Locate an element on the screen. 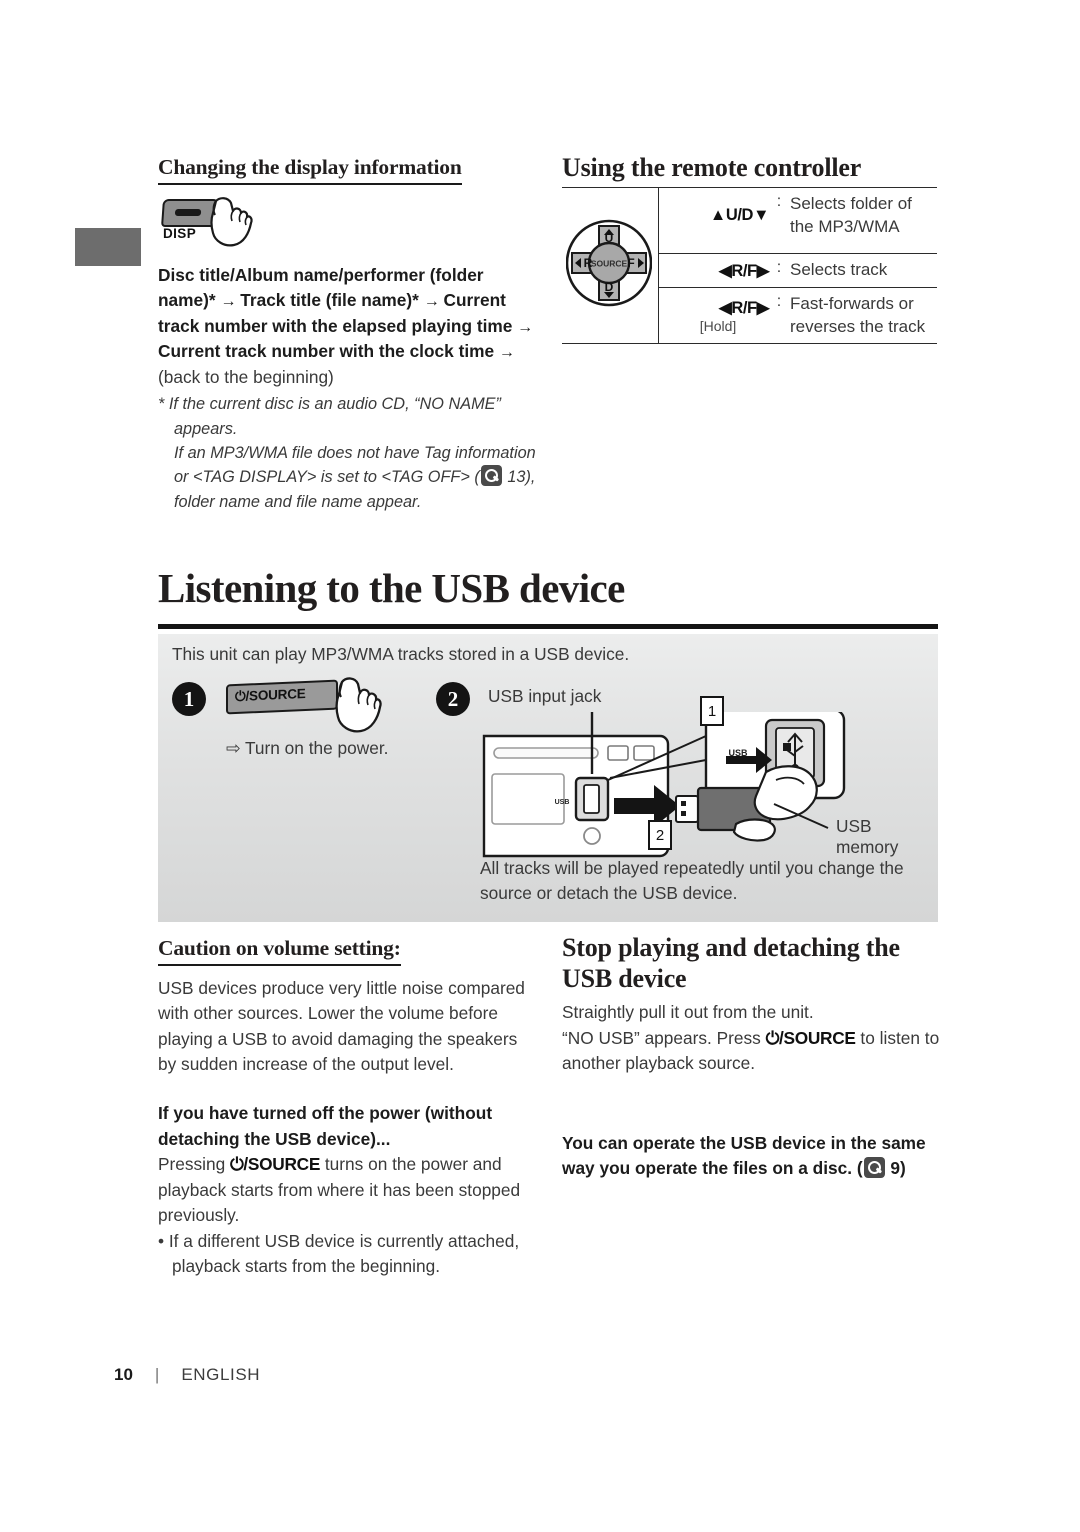 Image resolution: width=1080 pixels, height=1532 pixels. page-number: 10 is located at coordinates (123, 1374).